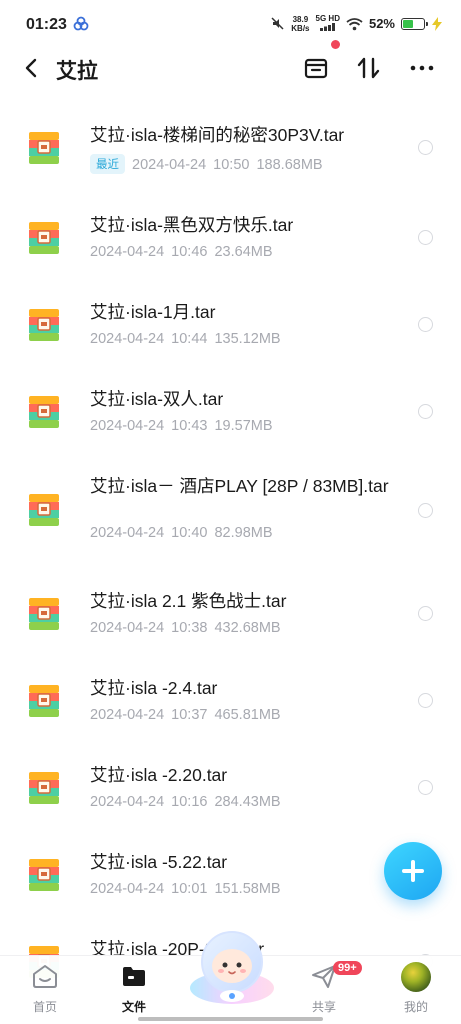 The width and height of the screenshot is (461, 1024). Describe the element at coordinates (316, 68) in the screenshot. I see `archive-box-icon` at that location.